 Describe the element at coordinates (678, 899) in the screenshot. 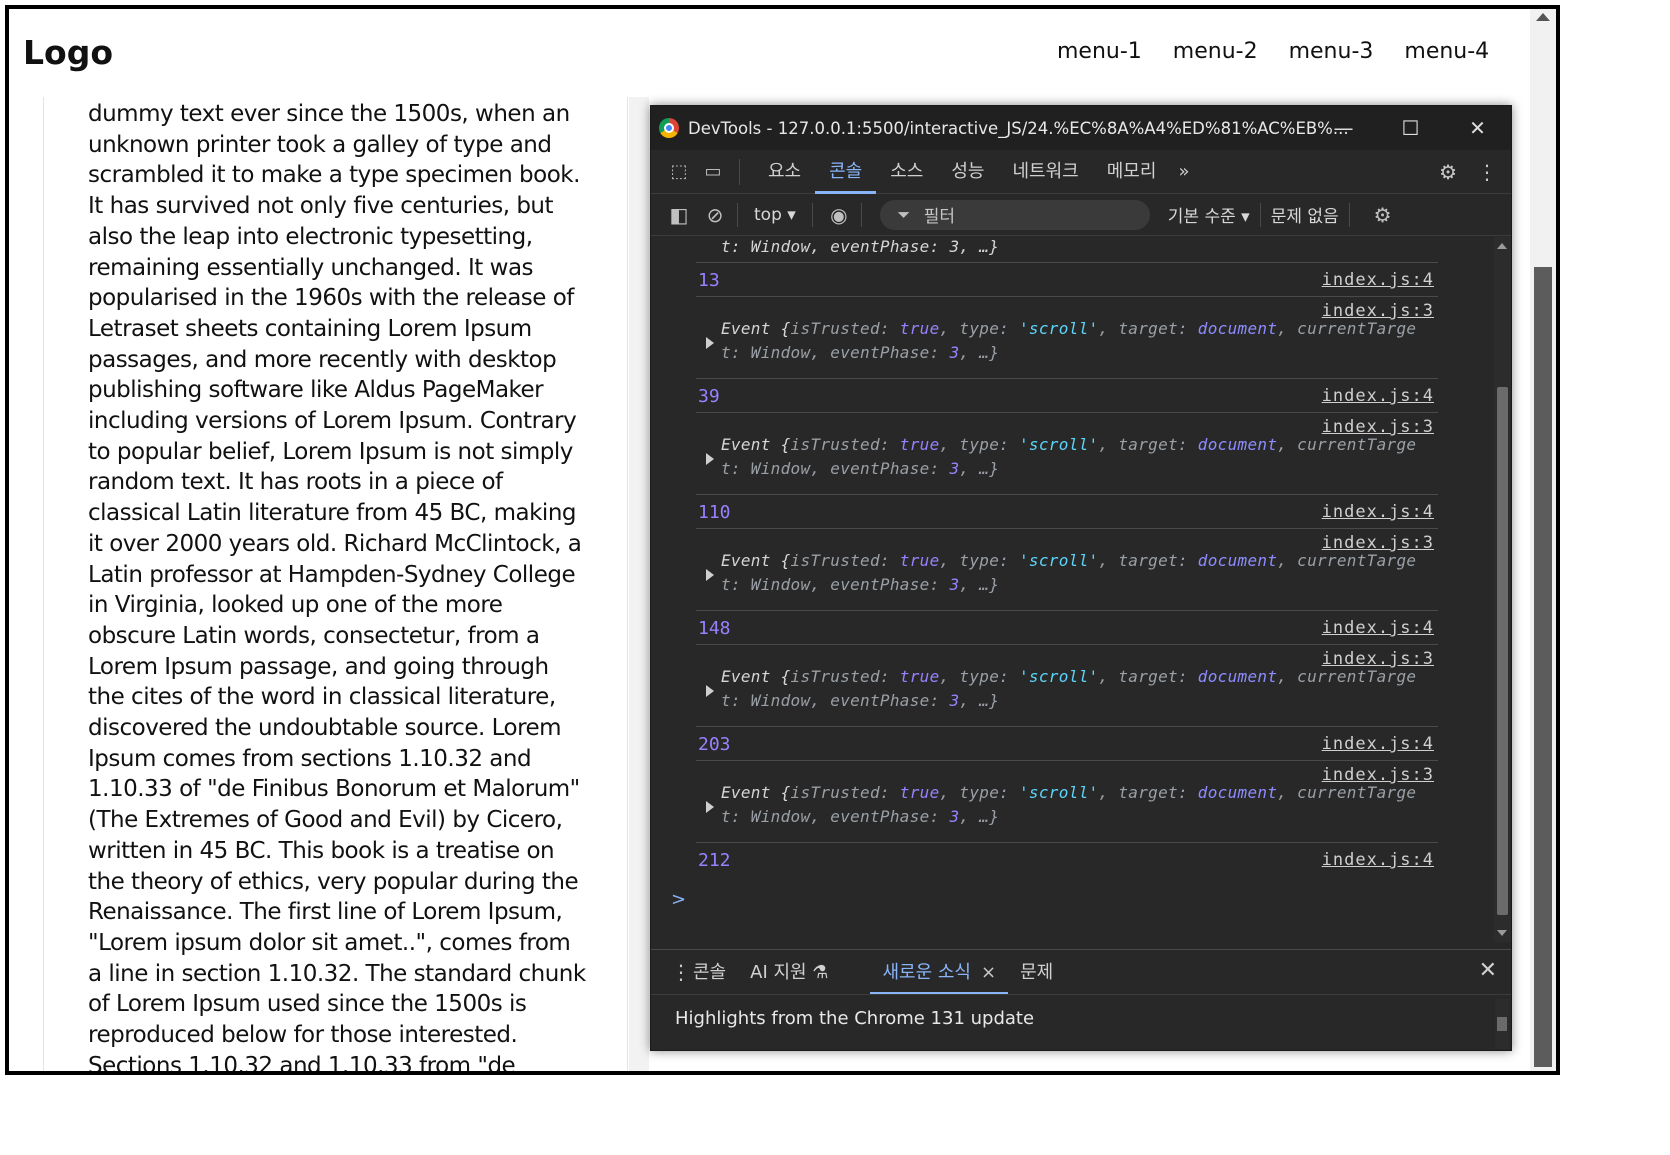

I see `console-prompt-icon: >` at that location.